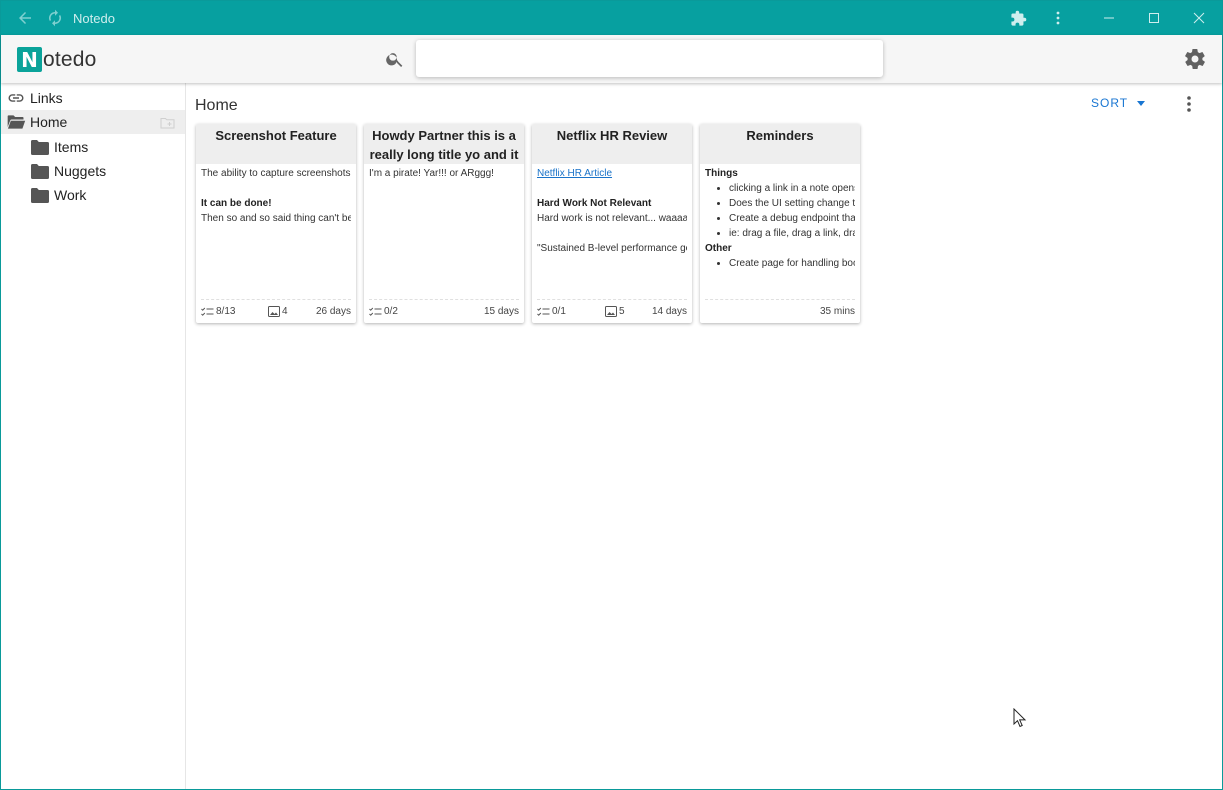  I want to click on note-footer: 8/13 4 26 days, so click(276, 311).